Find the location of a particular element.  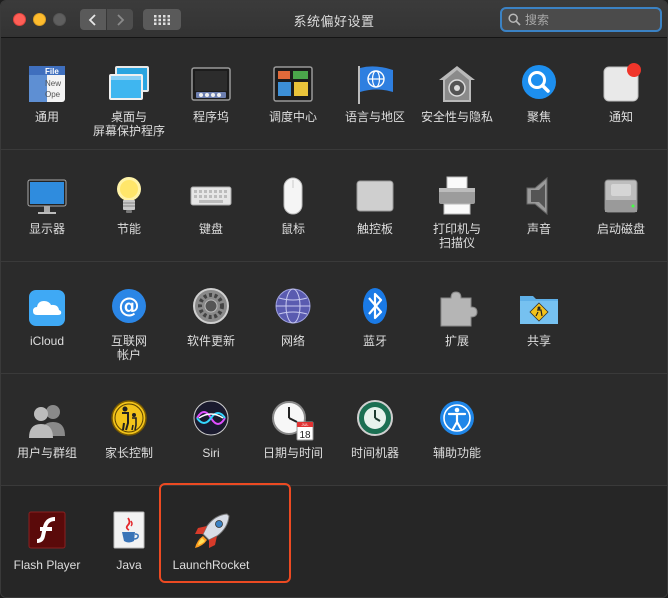

pref-label: iCloud is located at coordinates (47, 341).